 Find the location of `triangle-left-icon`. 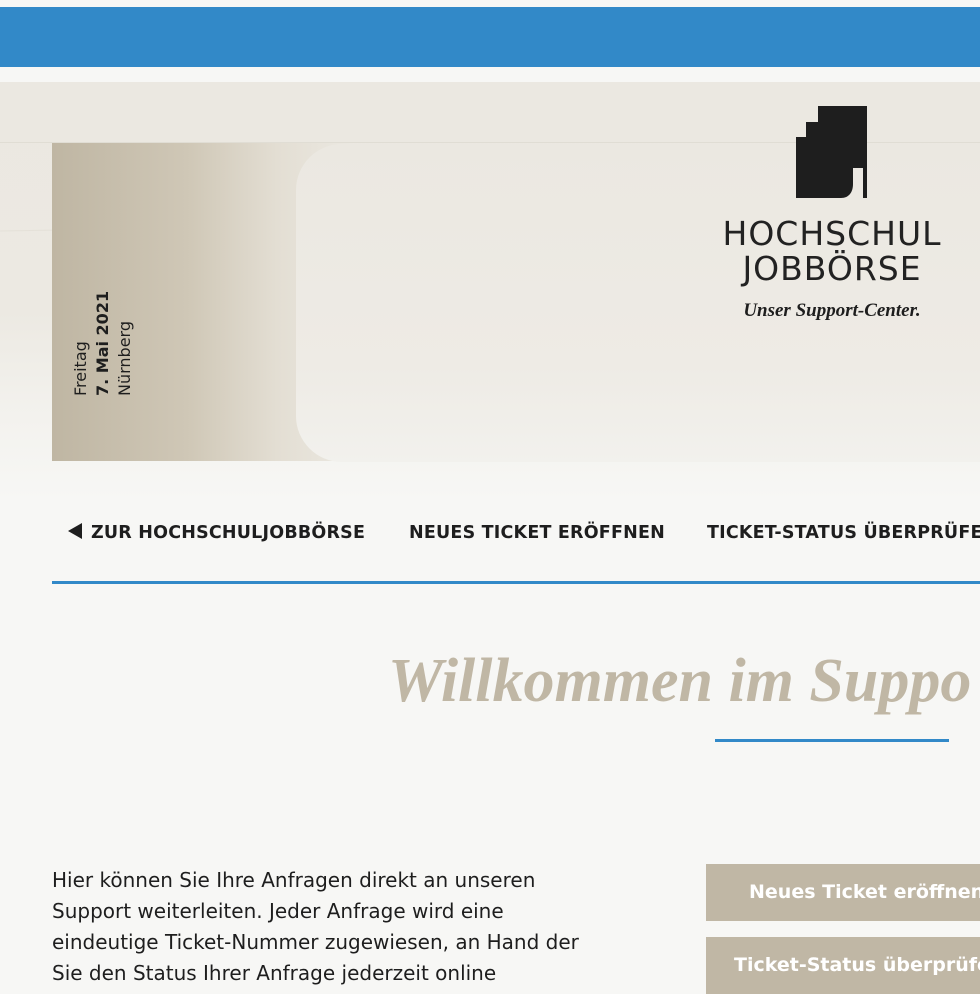

triangle-left-icon is located at coordinates (75, 531).